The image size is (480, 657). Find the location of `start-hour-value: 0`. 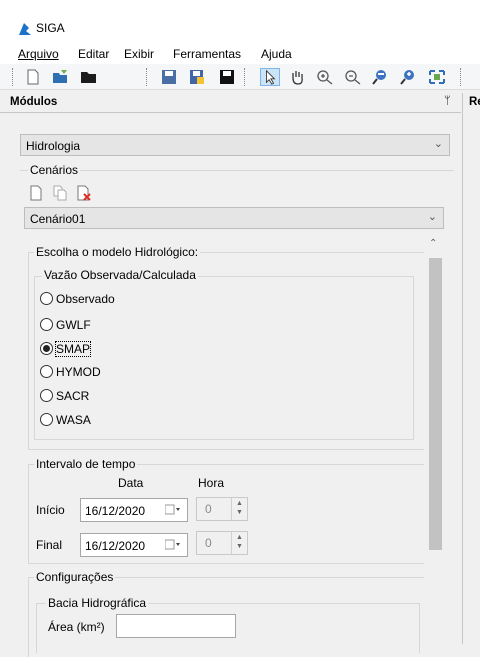

start-hour-value: 0 is located at coordinates (208, 509).